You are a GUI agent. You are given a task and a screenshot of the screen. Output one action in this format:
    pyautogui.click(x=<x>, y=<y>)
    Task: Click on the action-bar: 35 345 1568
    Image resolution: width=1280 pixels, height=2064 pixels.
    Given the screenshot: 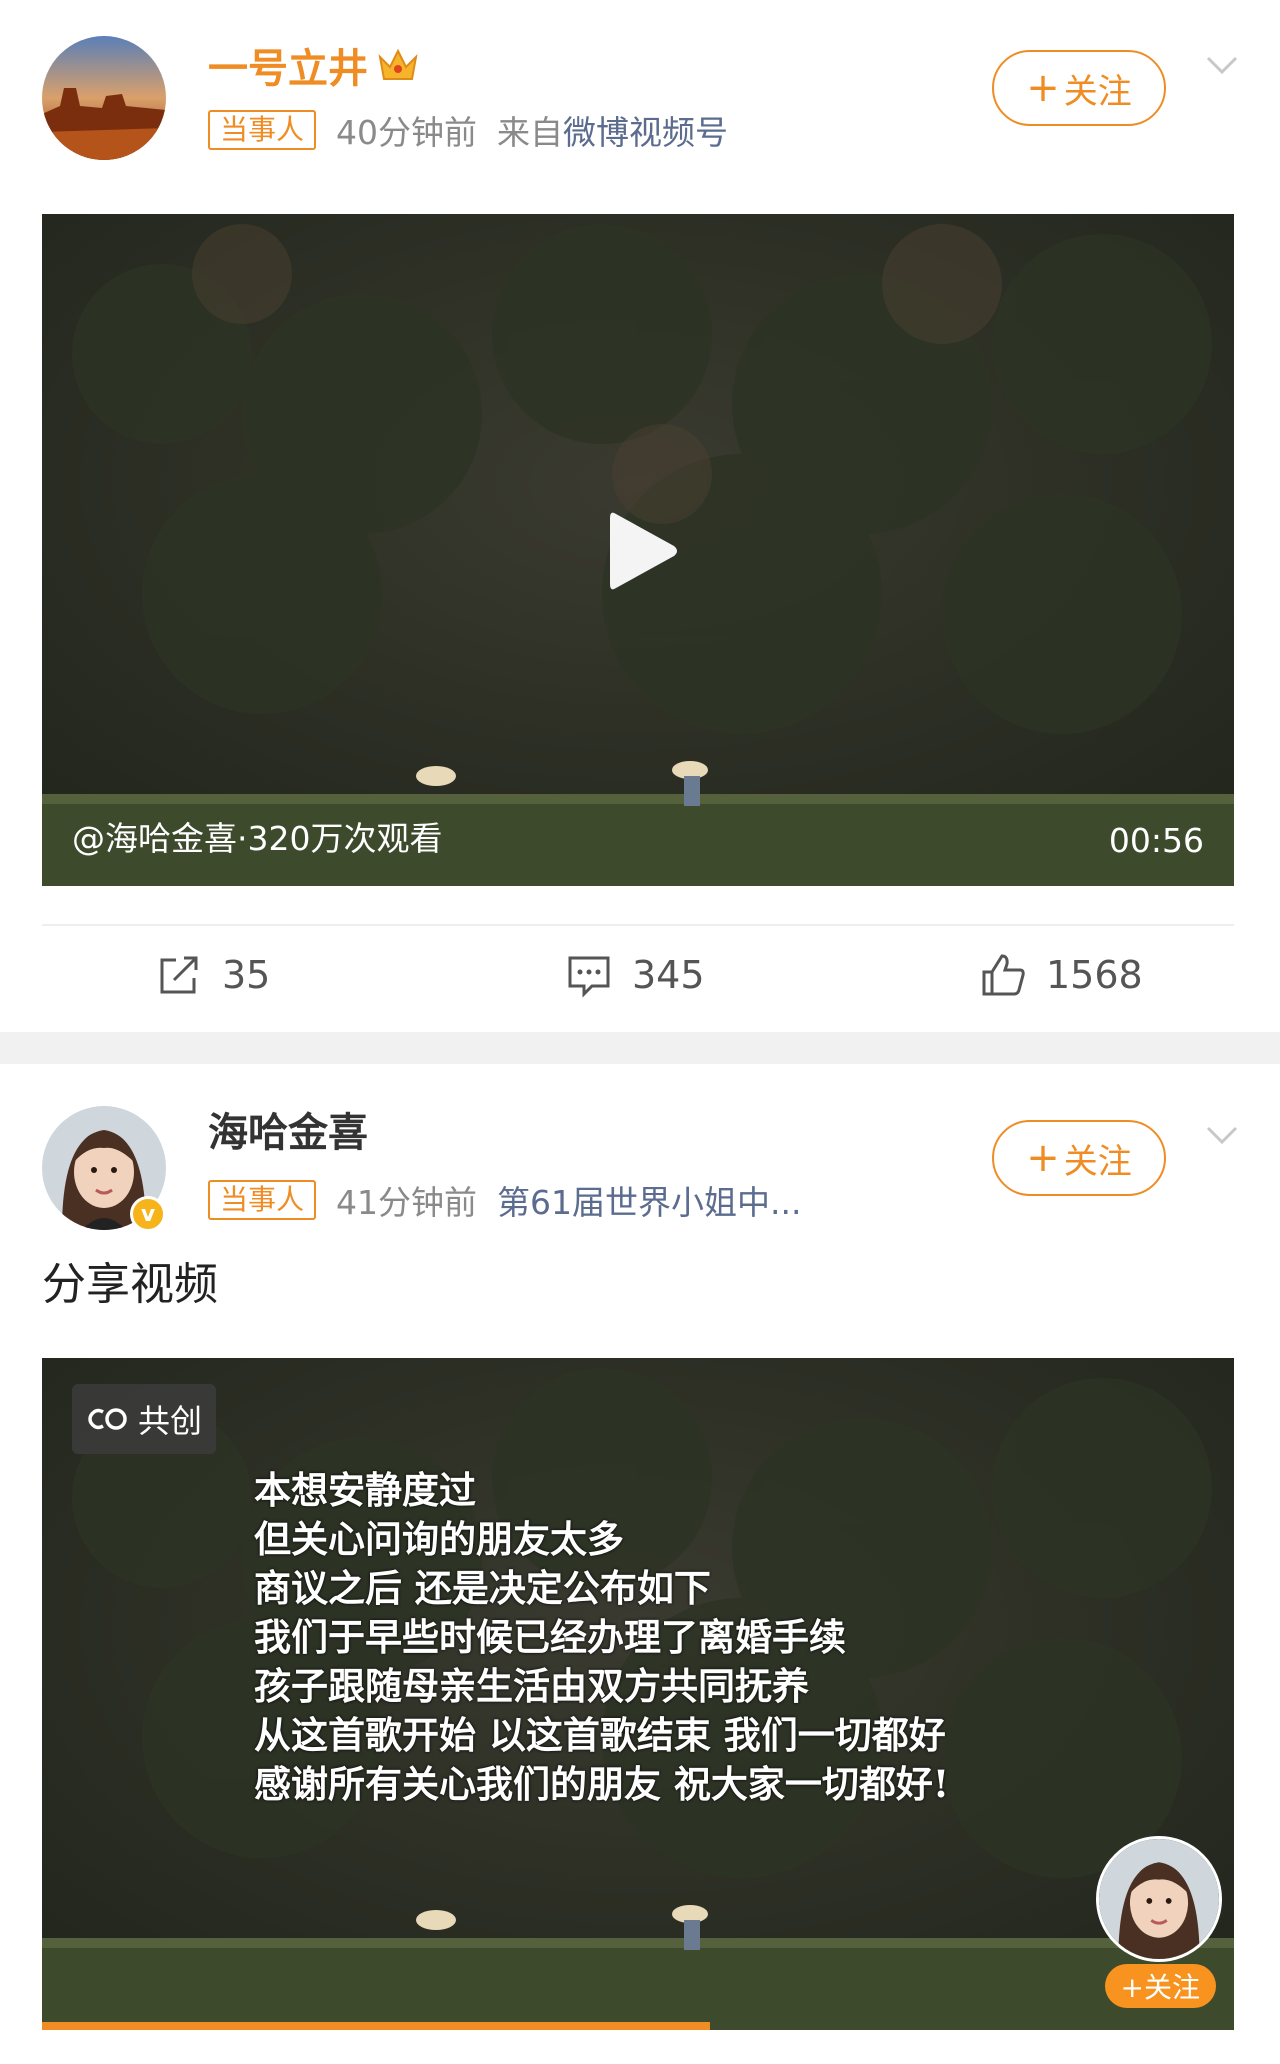 What is the action you would take?
    pyautogui.click(x=640, y=976)
    